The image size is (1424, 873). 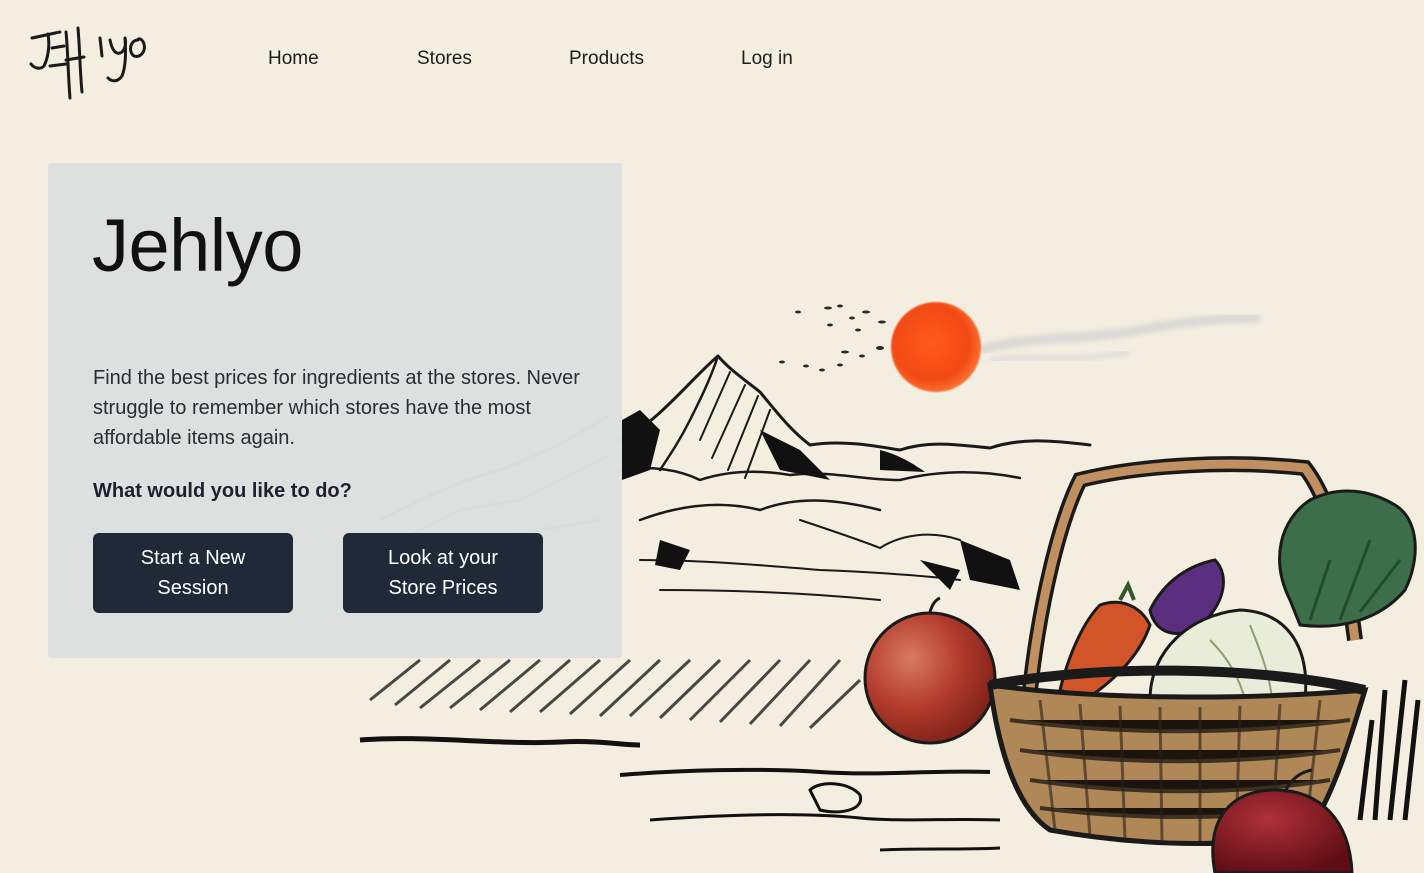 What do you see at coordinates (443, 573) in the screenshot?
I see `store-prices-button: Look at your Store Prices` at bounding box center [443, 573].